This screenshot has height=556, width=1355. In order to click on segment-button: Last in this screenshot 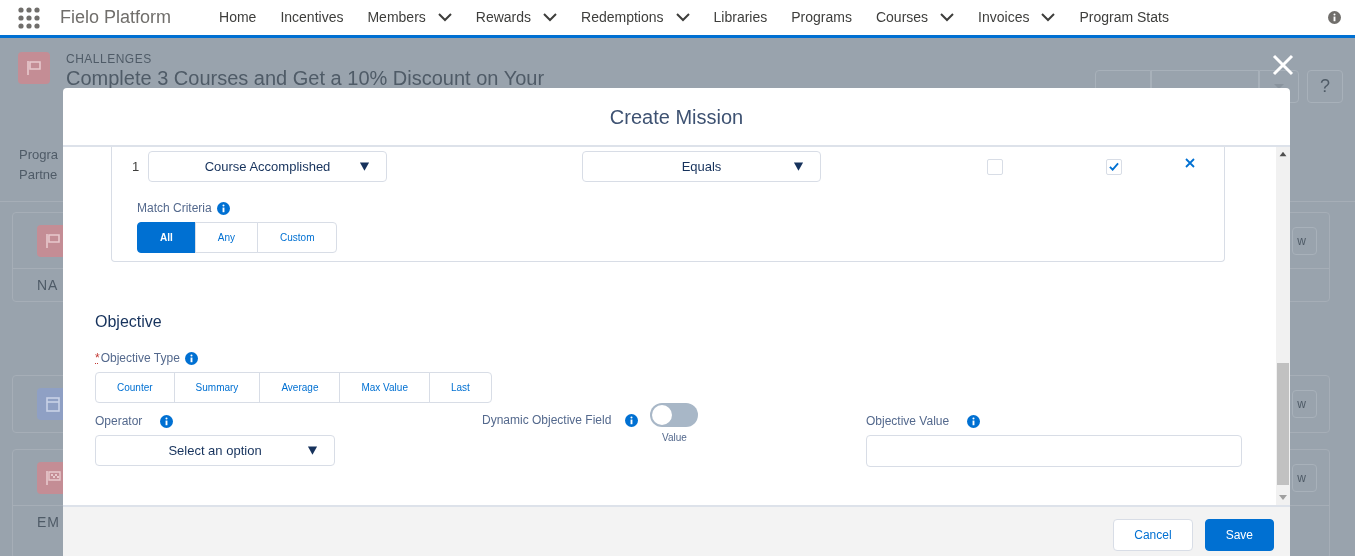, I will do `click(460, 387)`.